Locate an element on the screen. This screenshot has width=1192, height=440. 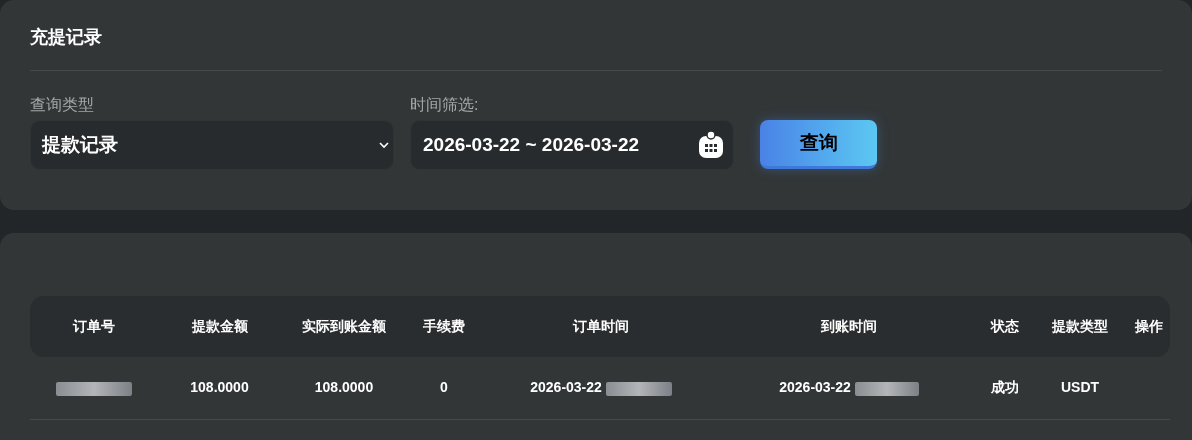
table-cell: USDT is located at coordinates (1080, 387).